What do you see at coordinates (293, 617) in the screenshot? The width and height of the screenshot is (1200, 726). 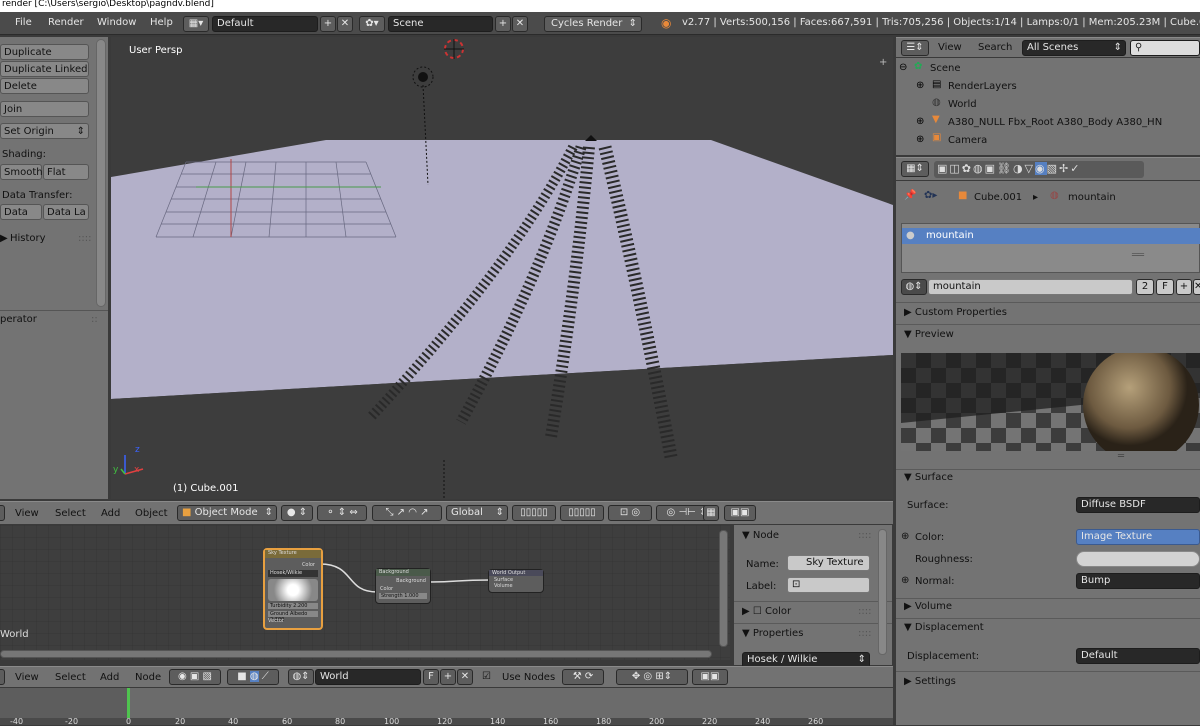 I see `sky-node-albedo: Ground Albedo 0.300` at bounding box center [293, 617].